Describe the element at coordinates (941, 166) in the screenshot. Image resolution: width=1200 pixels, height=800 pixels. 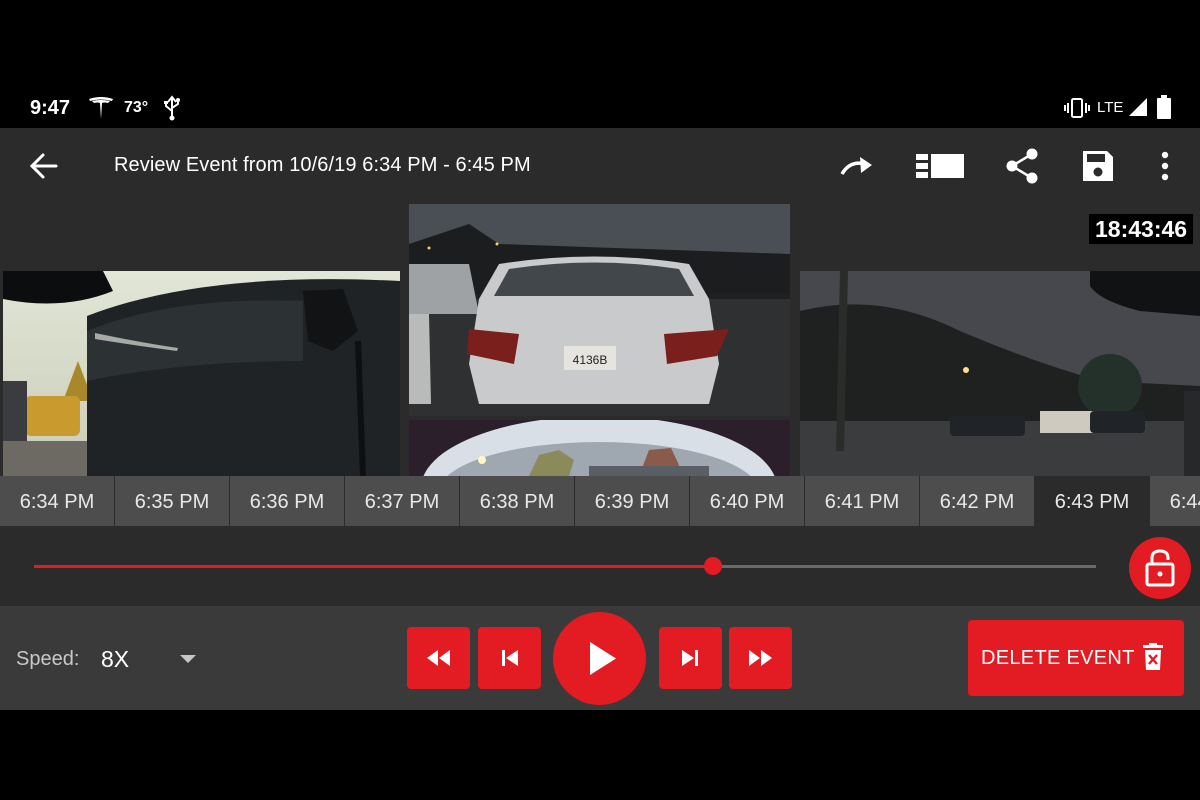
I see `layout-icon` at that location.